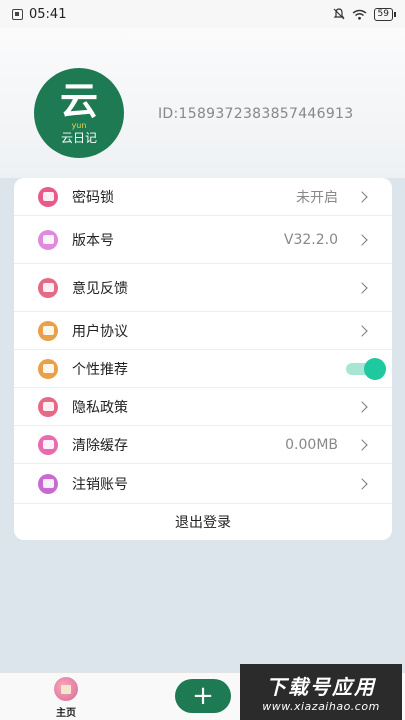  Describe the element at coordinates (93, 197) in the screenshot. I see `settings-item-label: 密码锁` at that location.